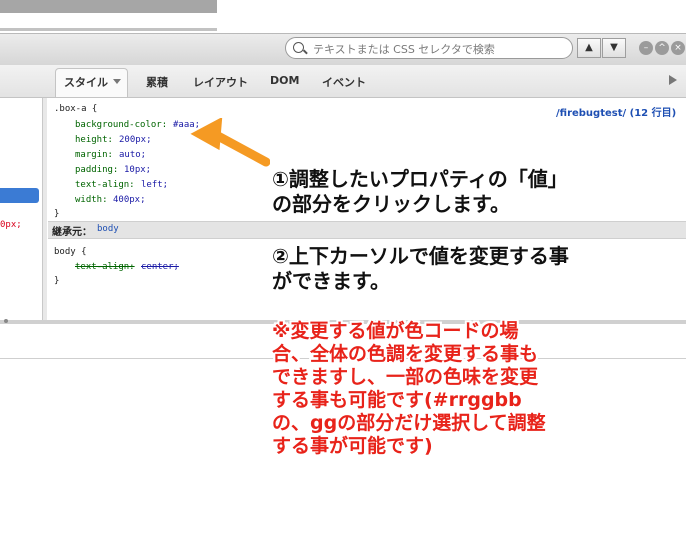 The height and width of the screenshot is (541, 686). I want to click on tab-dom: DOM, so click(284, 80).